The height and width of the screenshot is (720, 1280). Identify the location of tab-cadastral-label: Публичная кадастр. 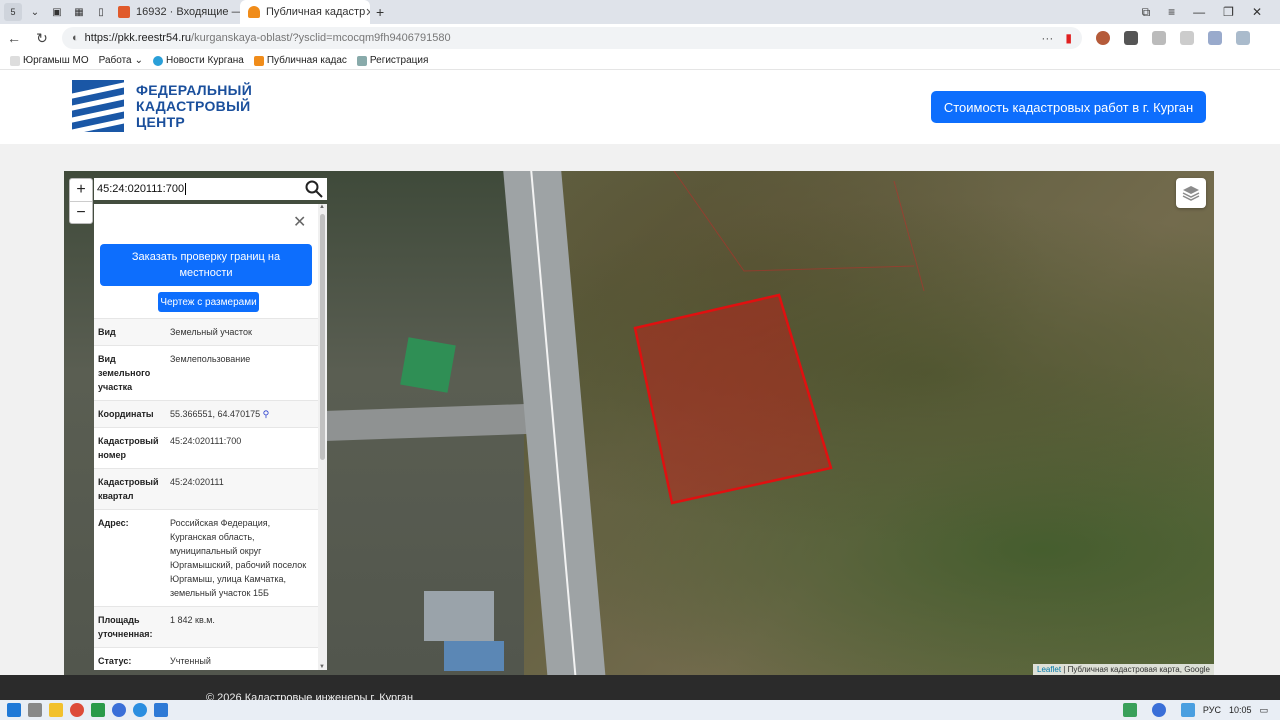
(316, 12).